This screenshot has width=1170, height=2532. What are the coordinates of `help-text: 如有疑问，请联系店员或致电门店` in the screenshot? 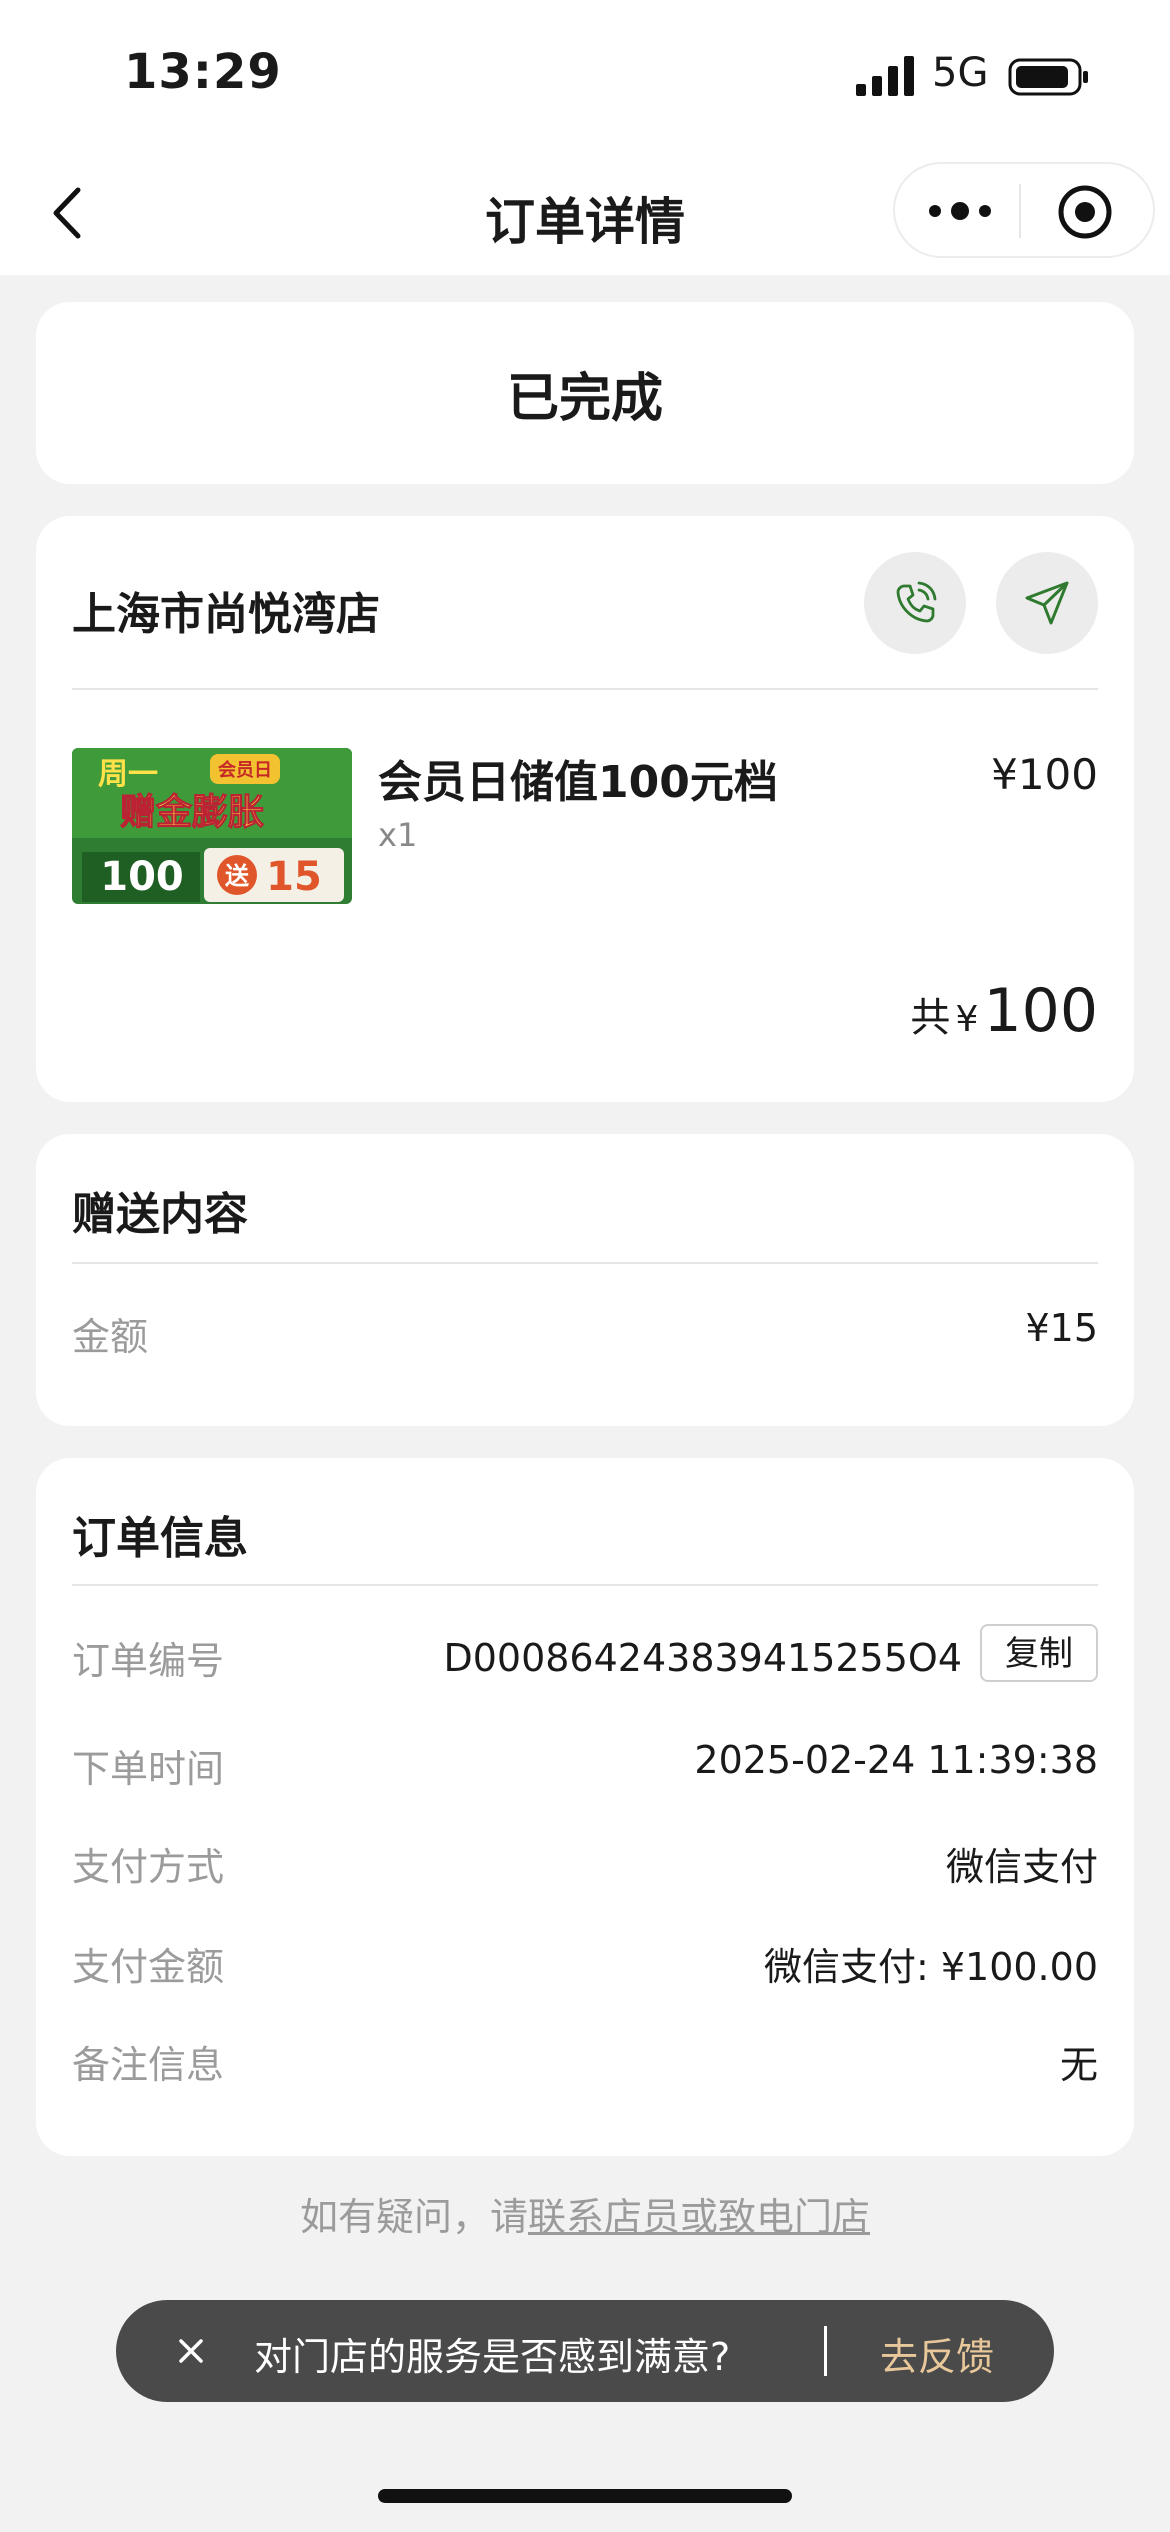 It's located at (585, 2213).